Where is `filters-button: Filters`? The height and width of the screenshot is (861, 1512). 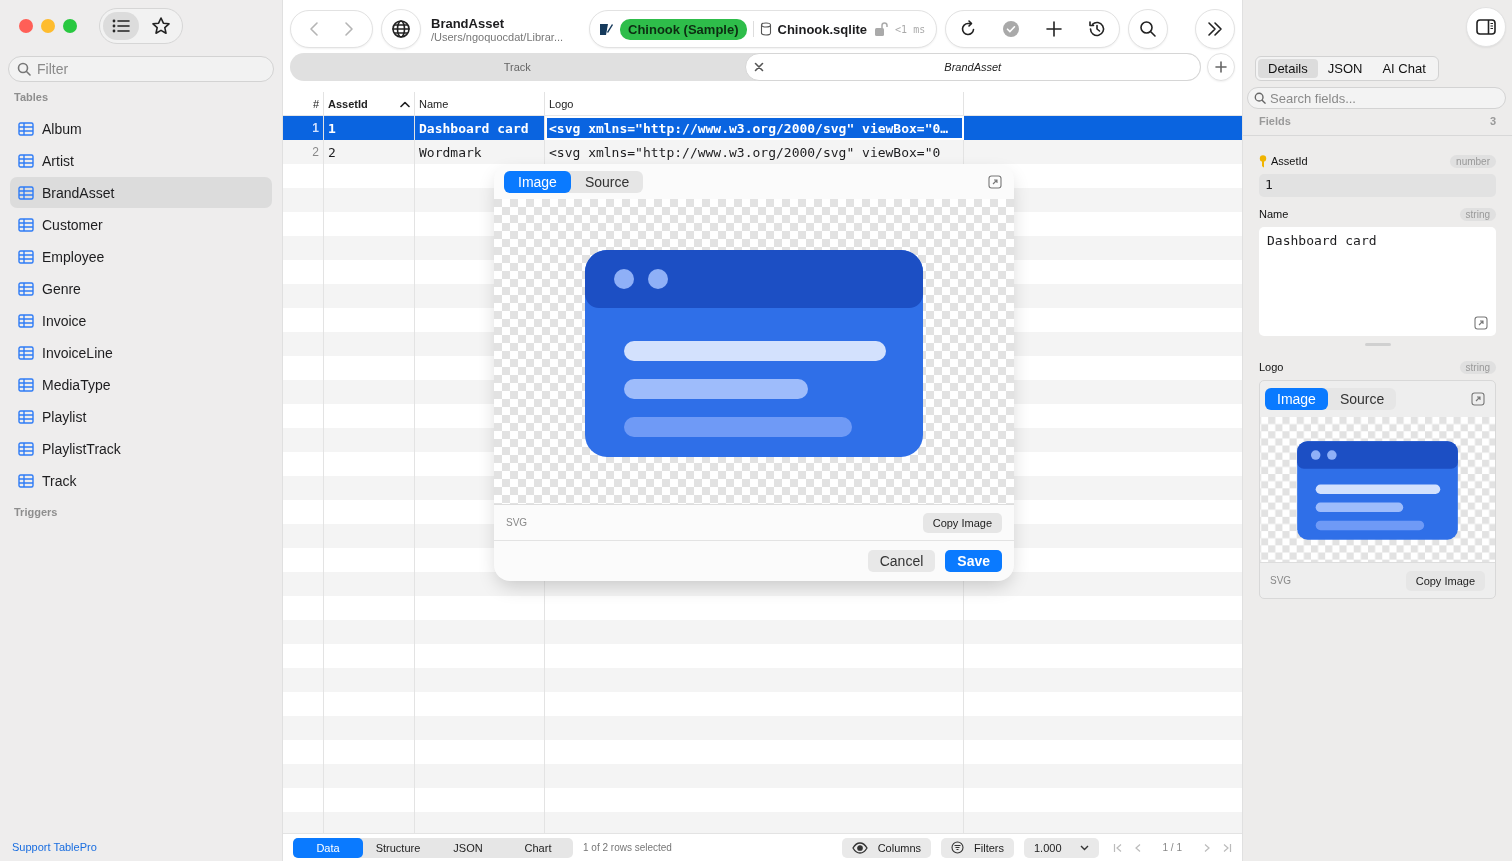 filters-button: Filters is located at coordinates (977, 847).